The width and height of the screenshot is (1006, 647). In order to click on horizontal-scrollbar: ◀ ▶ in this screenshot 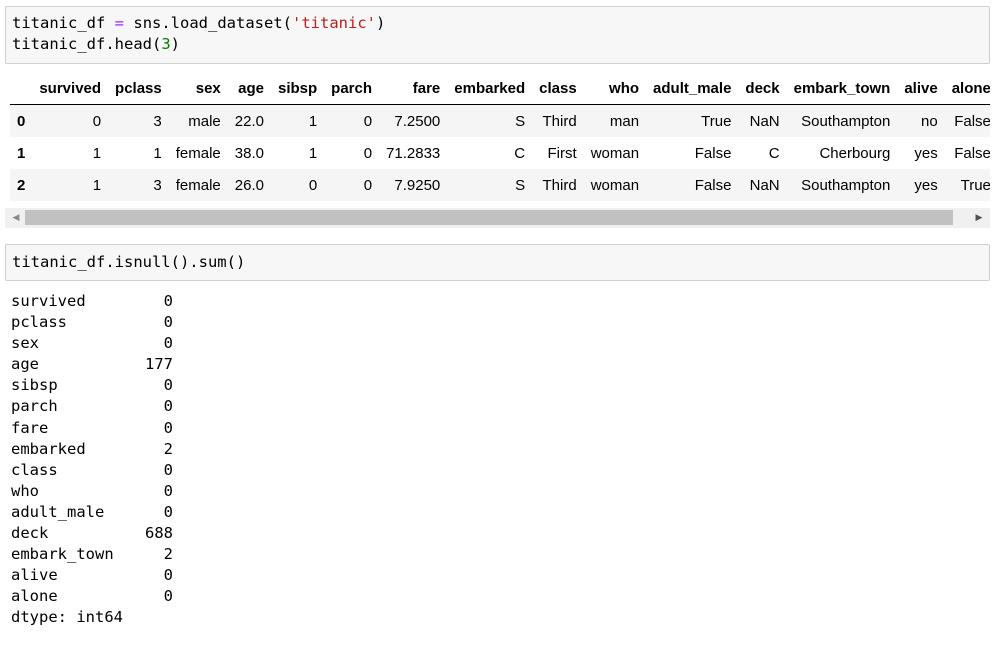, I will do `click(497, 218)`.